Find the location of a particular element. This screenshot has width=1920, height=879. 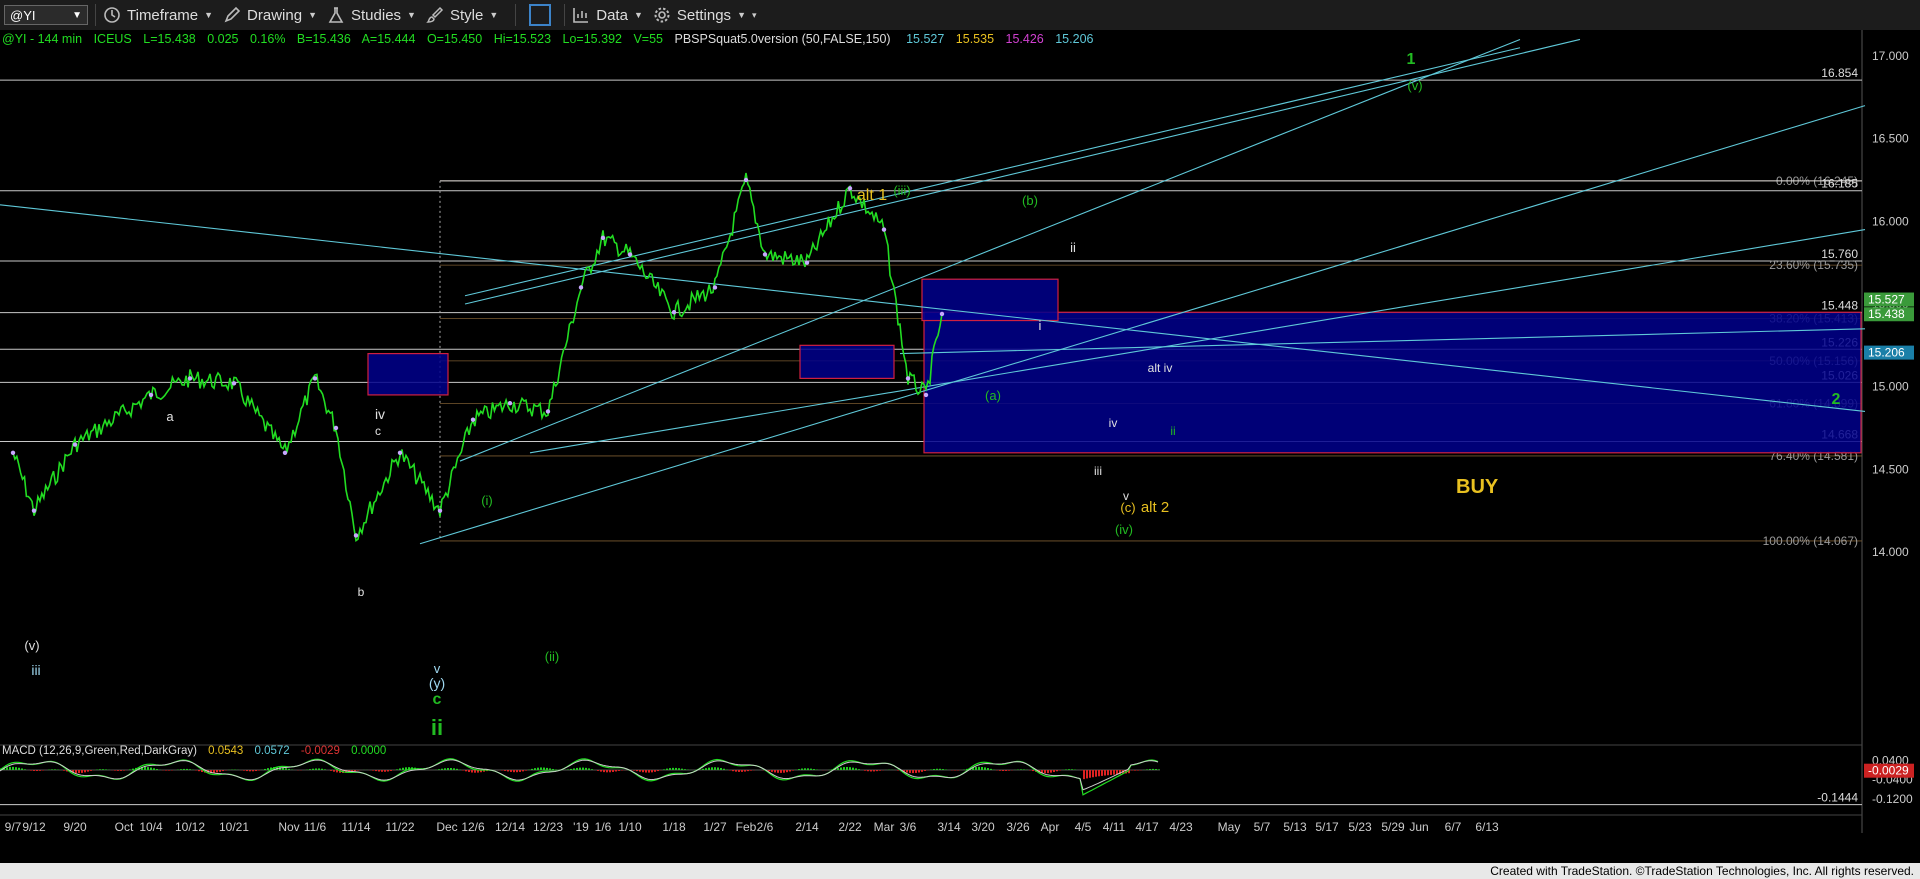

demand-box is located at coordinates (847, 361).